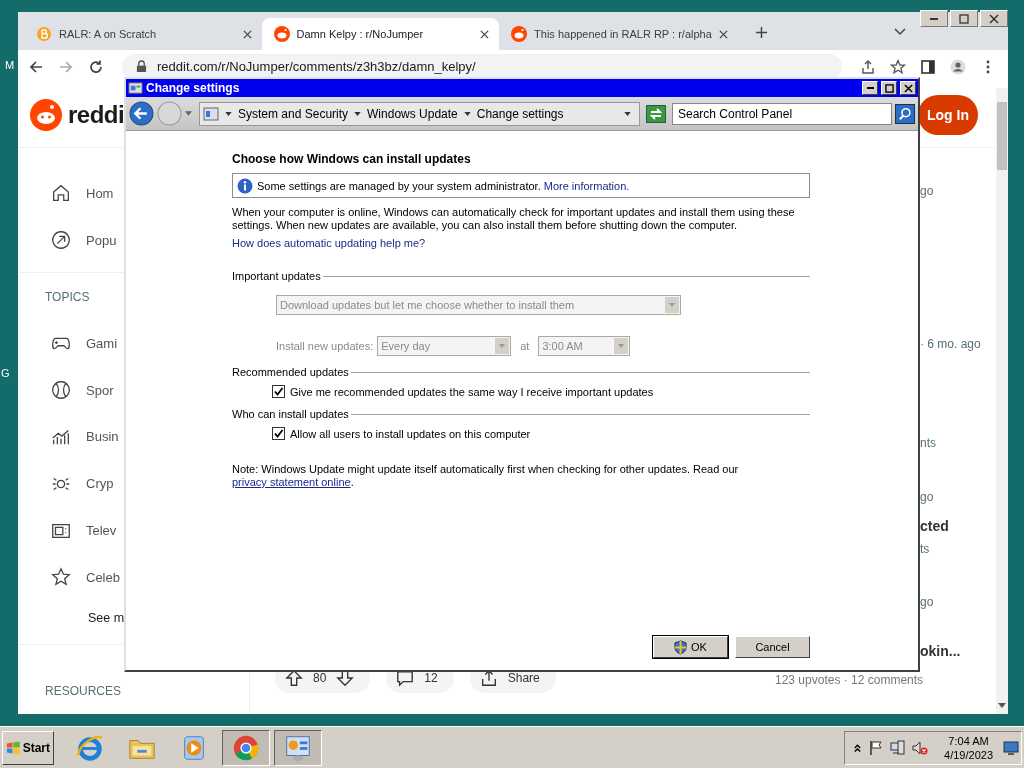 The image size is (1024, 768). Describe the element at coordinates (325, 346) in the screenshot. I see `field-label: Install new updates:` at that location.